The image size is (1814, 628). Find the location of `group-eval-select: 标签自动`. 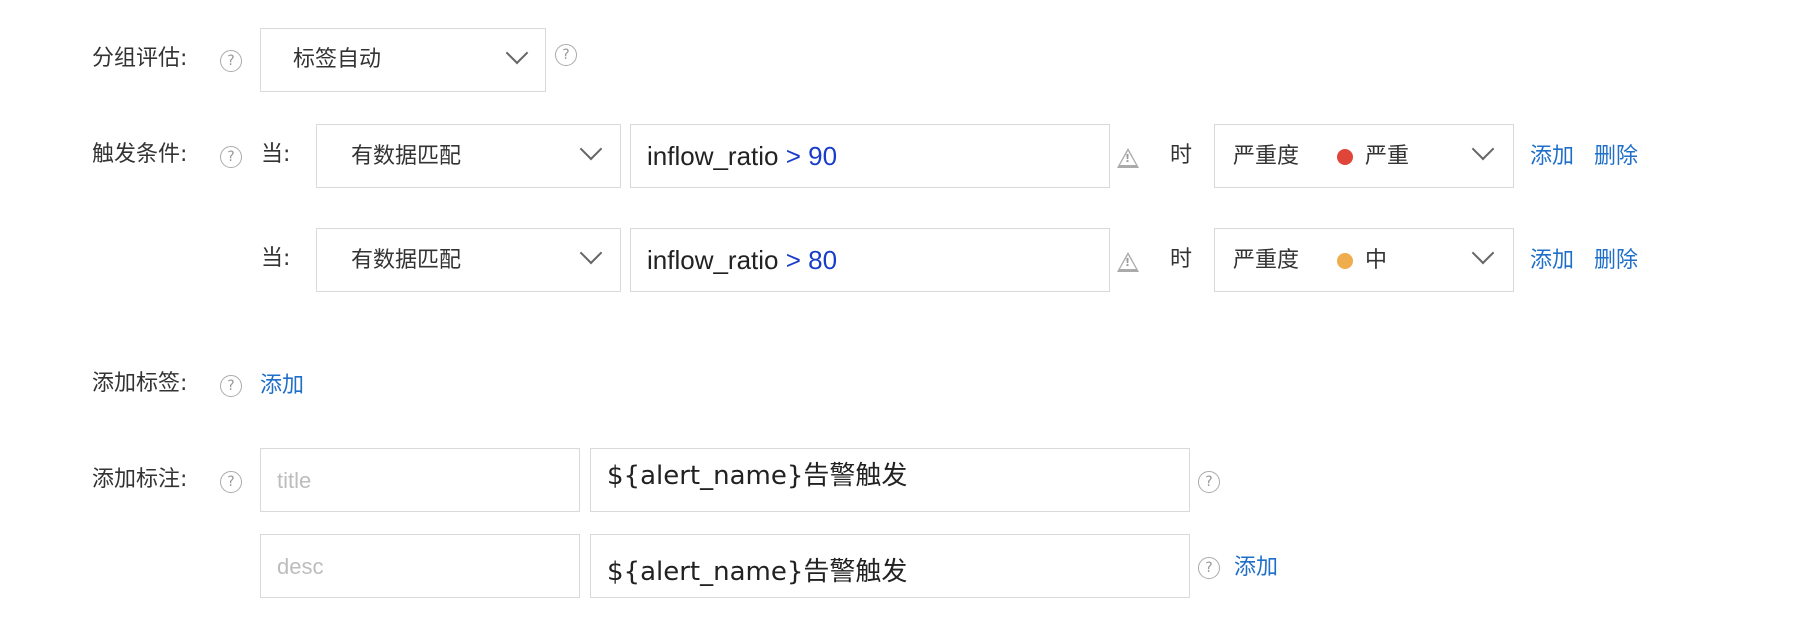

group-eval-select: 标签自动 is located at coordinates (403, 60).